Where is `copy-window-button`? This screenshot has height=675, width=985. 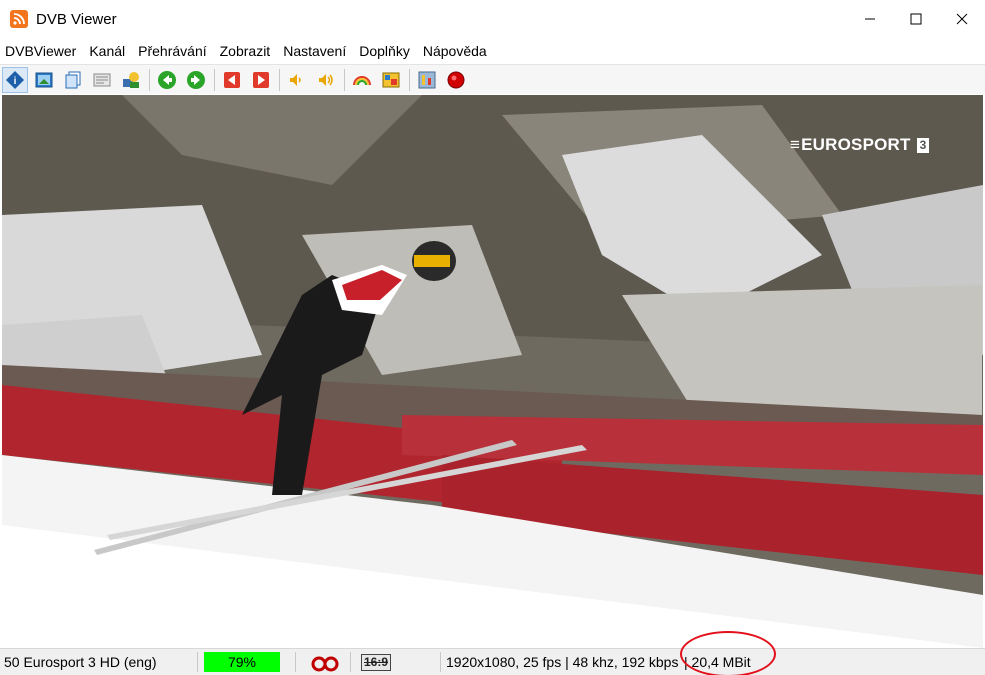
copy-window-button is located at coordinates (73, 80).